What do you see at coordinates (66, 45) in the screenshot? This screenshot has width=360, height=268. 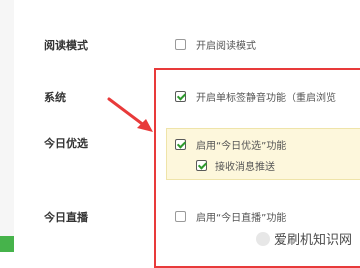 I see `reading-mode-label: 阅读模式` at bounding box center [66, 45].